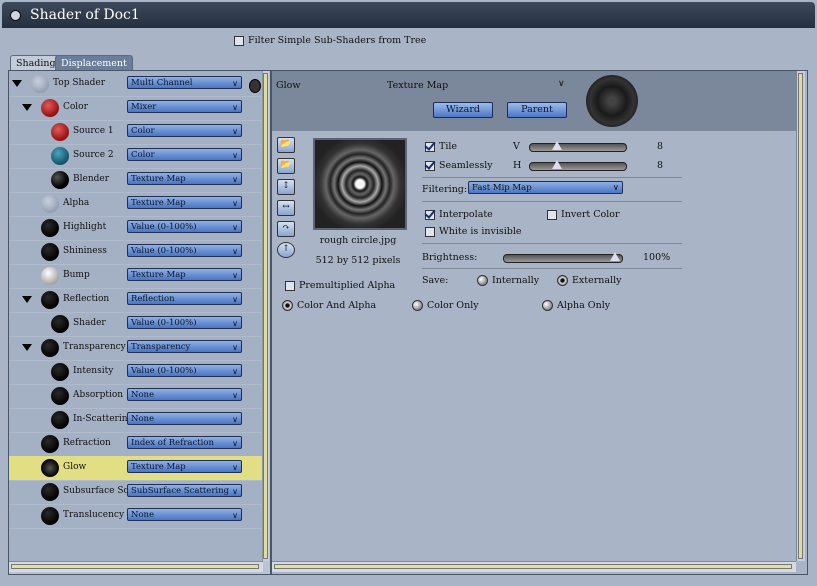  What do you see at coordinates (562, 280) in the screenshot?
I see `save-externally-radio` at bounding box center [562, 280].